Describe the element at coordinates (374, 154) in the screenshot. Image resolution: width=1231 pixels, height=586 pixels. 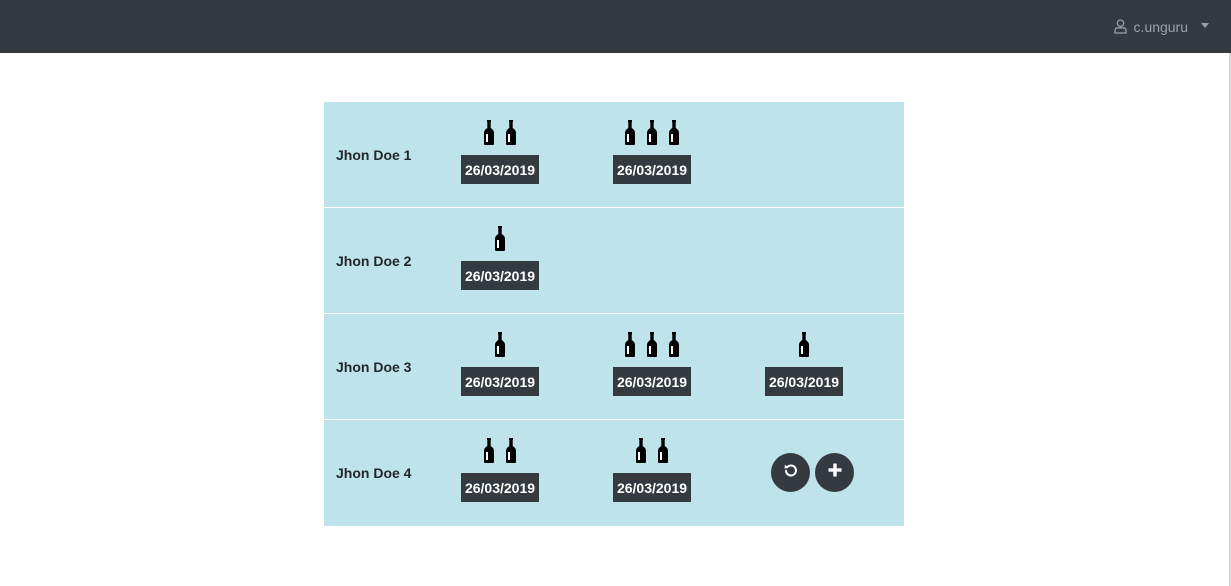
I see `person-name: Jhon Doe 1` at that location.